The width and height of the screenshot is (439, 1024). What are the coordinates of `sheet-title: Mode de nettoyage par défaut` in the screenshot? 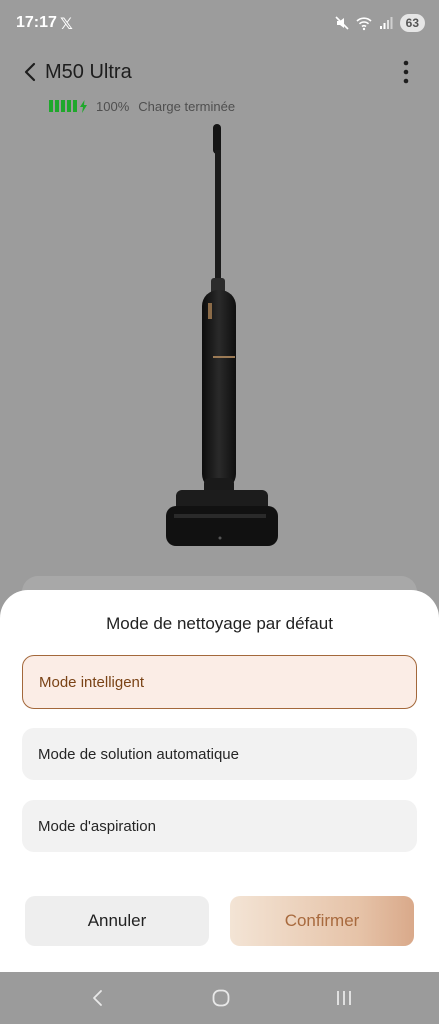 It's located at (219, 623).